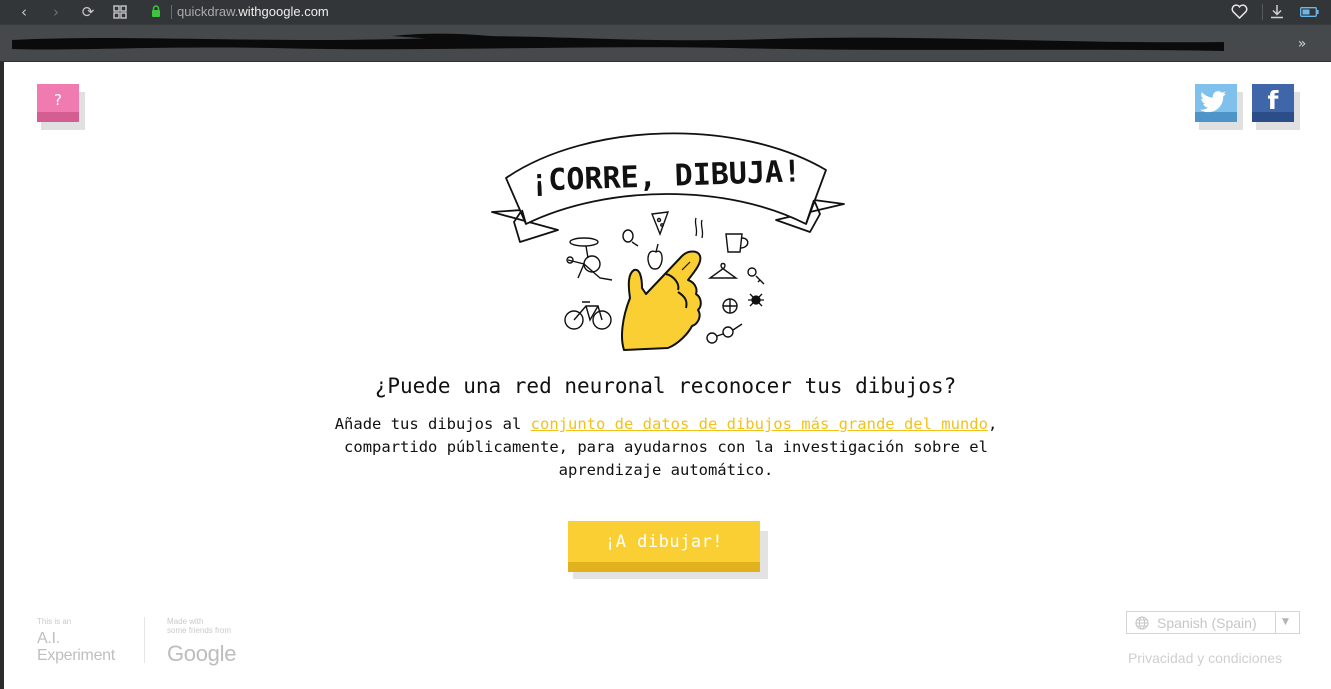 The image size is (1331, 689). I want to click on address-url: quickdraw.withgoogle.com, so click(253, 12).